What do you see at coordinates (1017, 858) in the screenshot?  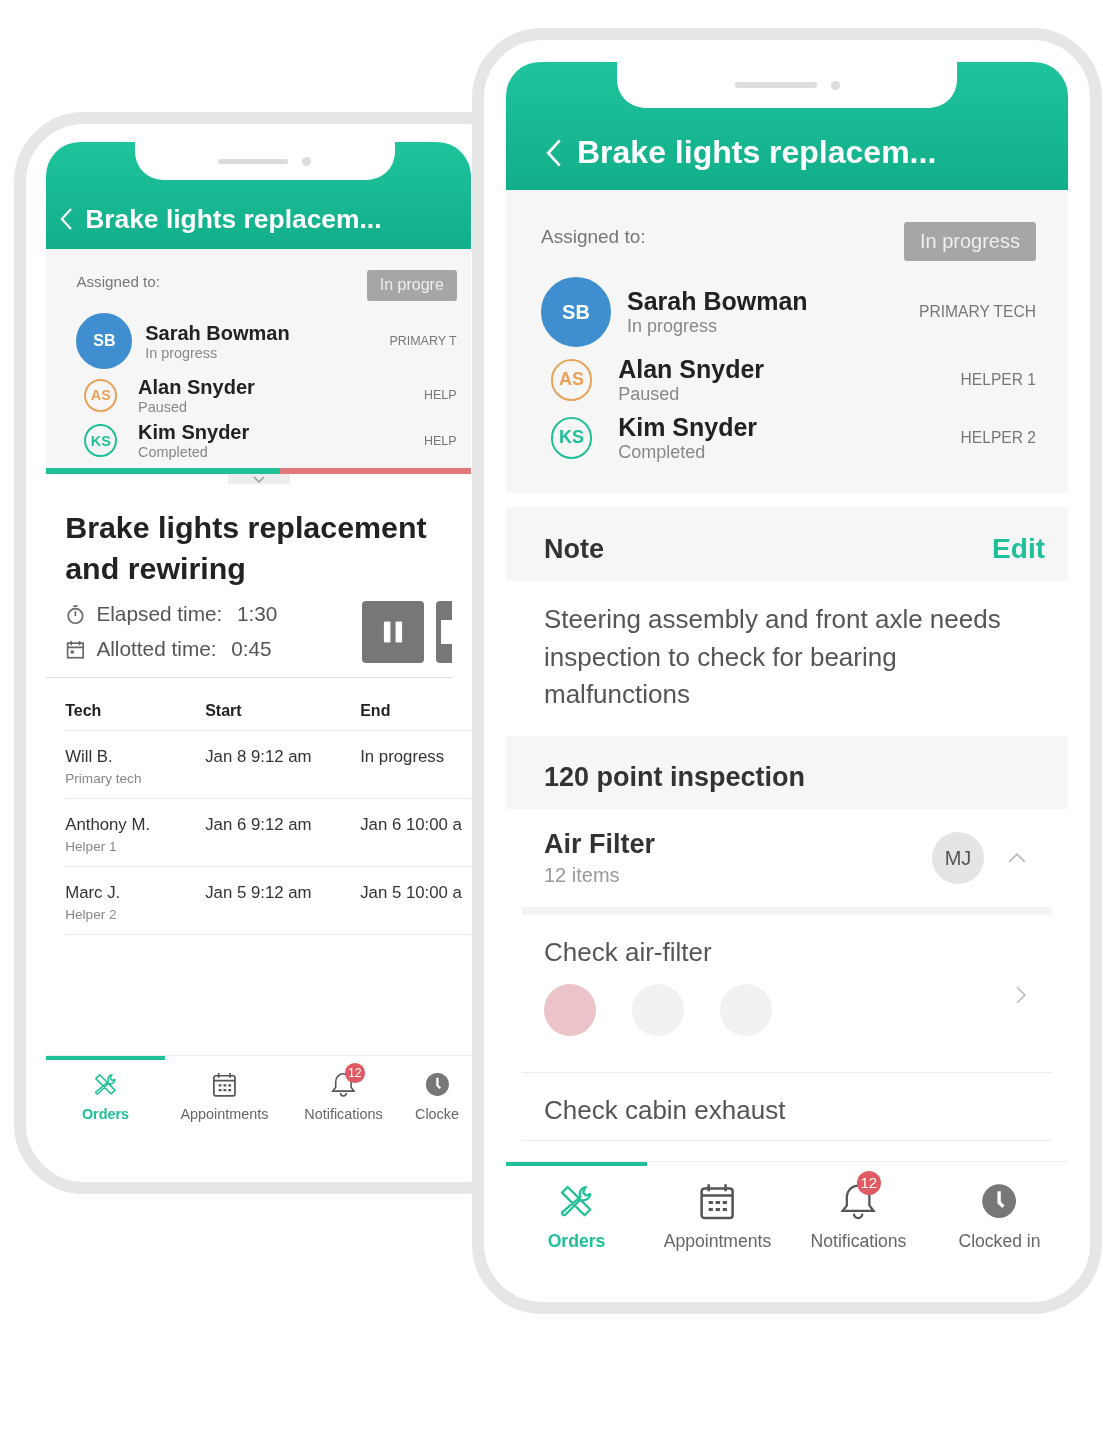 I see `chevron-icon` at bounding box center [1017, 858].